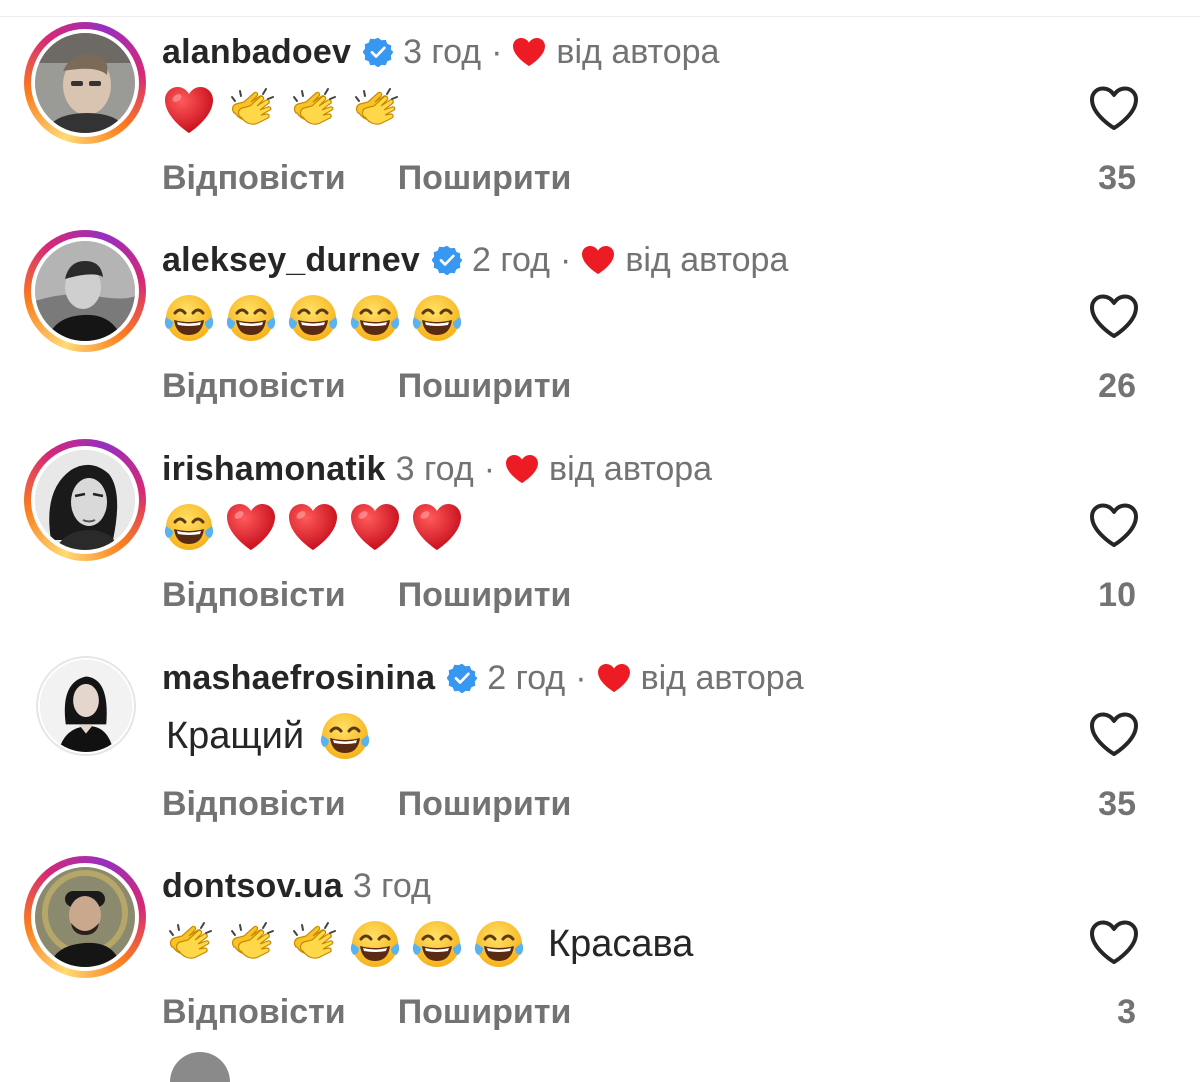  I want to click on comment-header: alanbadoev 3 год · від автора, so click(440, 52).